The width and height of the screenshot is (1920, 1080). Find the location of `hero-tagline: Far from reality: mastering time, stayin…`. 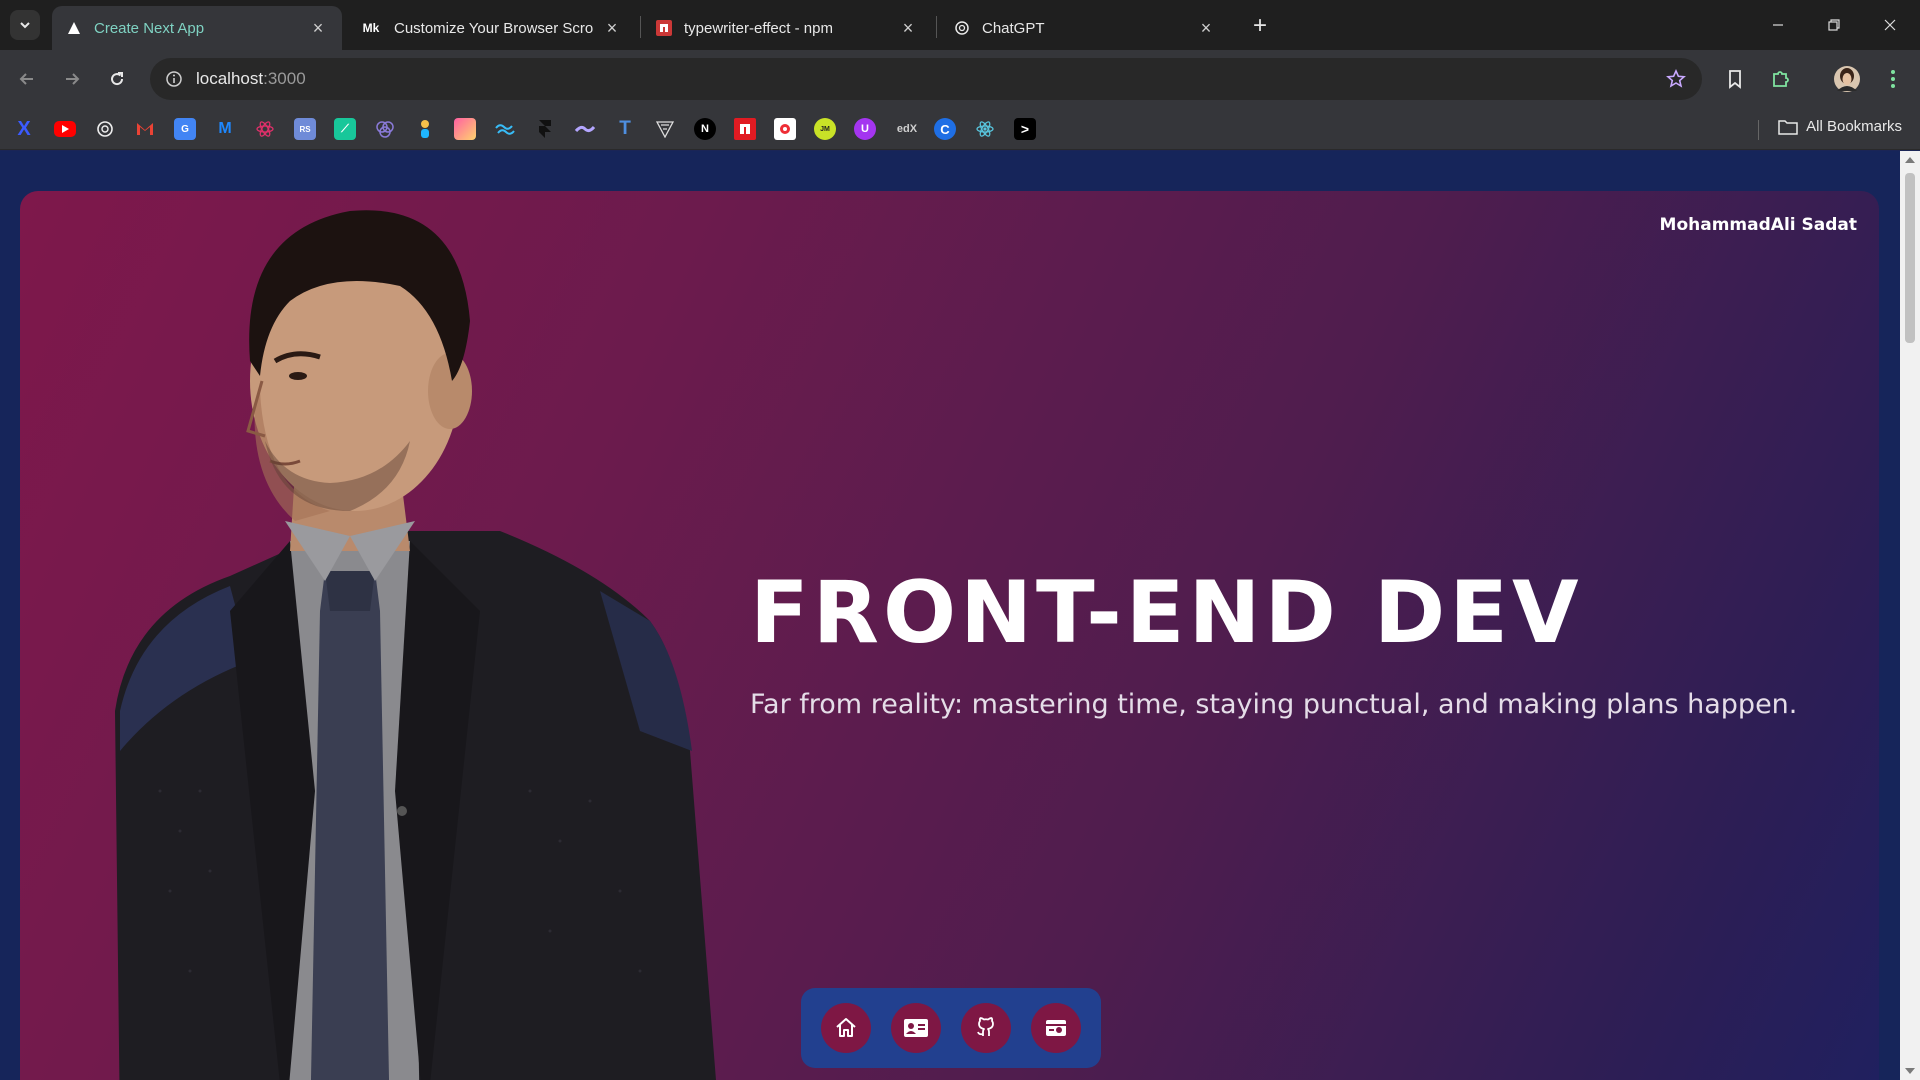

hero-tagline: Far from reality: mastering time, stayin… is located at coordinates (1274, 704).